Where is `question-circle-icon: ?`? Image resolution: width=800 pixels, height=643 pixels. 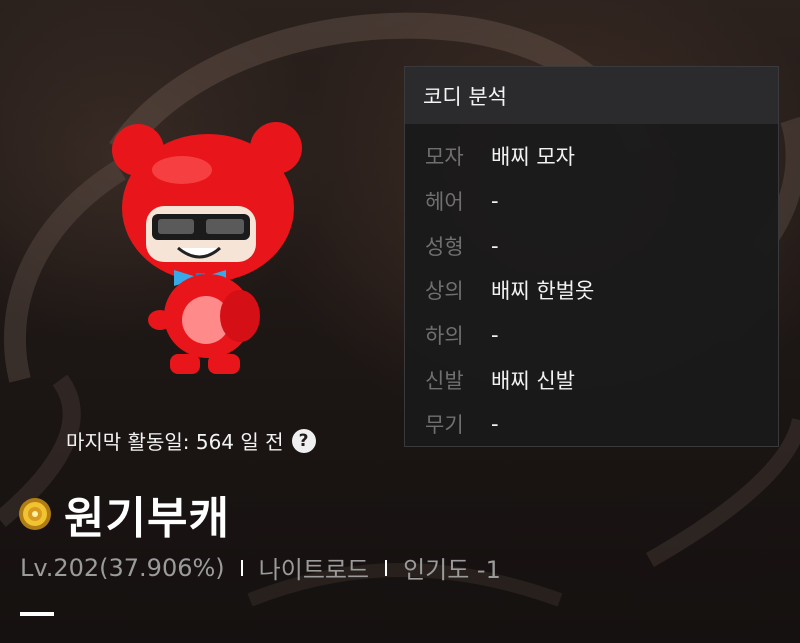
question-circle-icon: ? is located at coordinates (303, 440).